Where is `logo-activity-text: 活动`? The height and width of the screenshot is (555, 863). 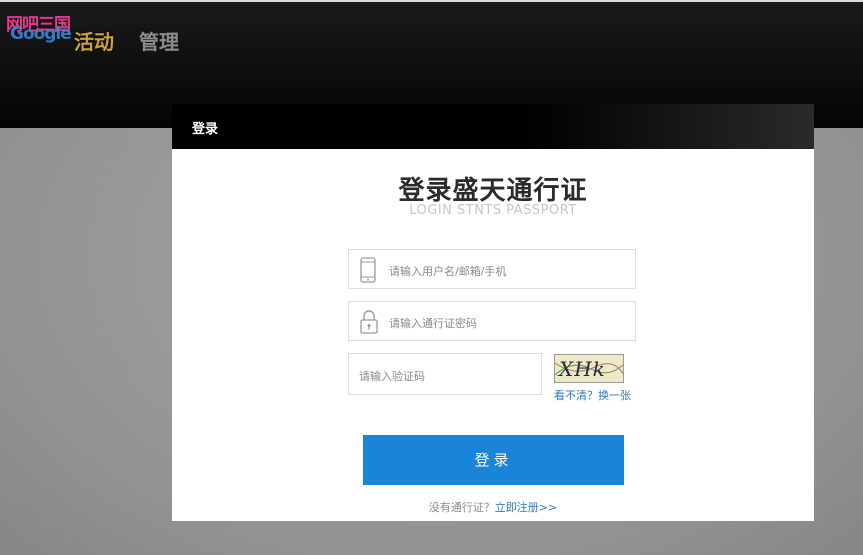 logo-activity-text: 活动 is located at coordinates (94, 42).